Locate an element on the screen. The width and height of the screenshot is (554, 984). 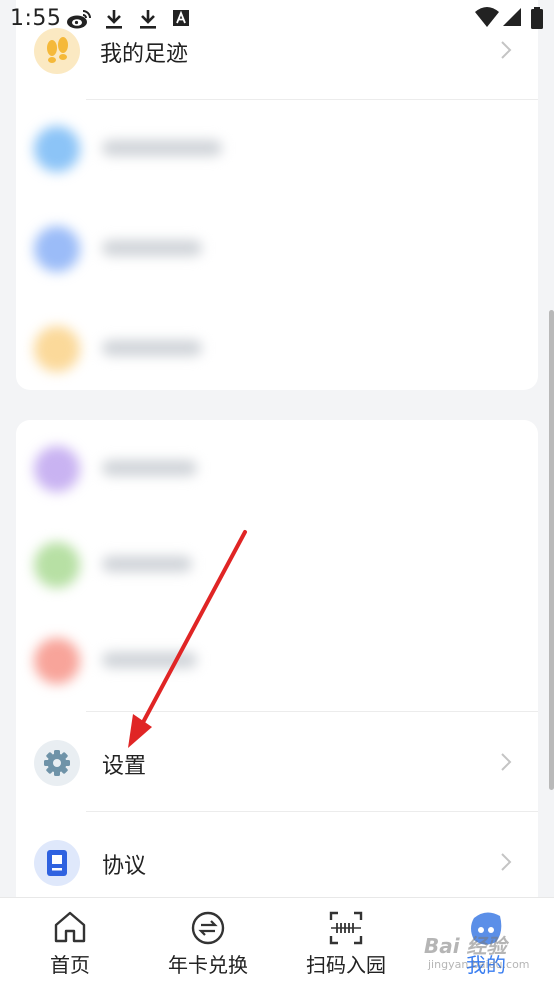
wifi-icon is located at coordinates (487, 17).